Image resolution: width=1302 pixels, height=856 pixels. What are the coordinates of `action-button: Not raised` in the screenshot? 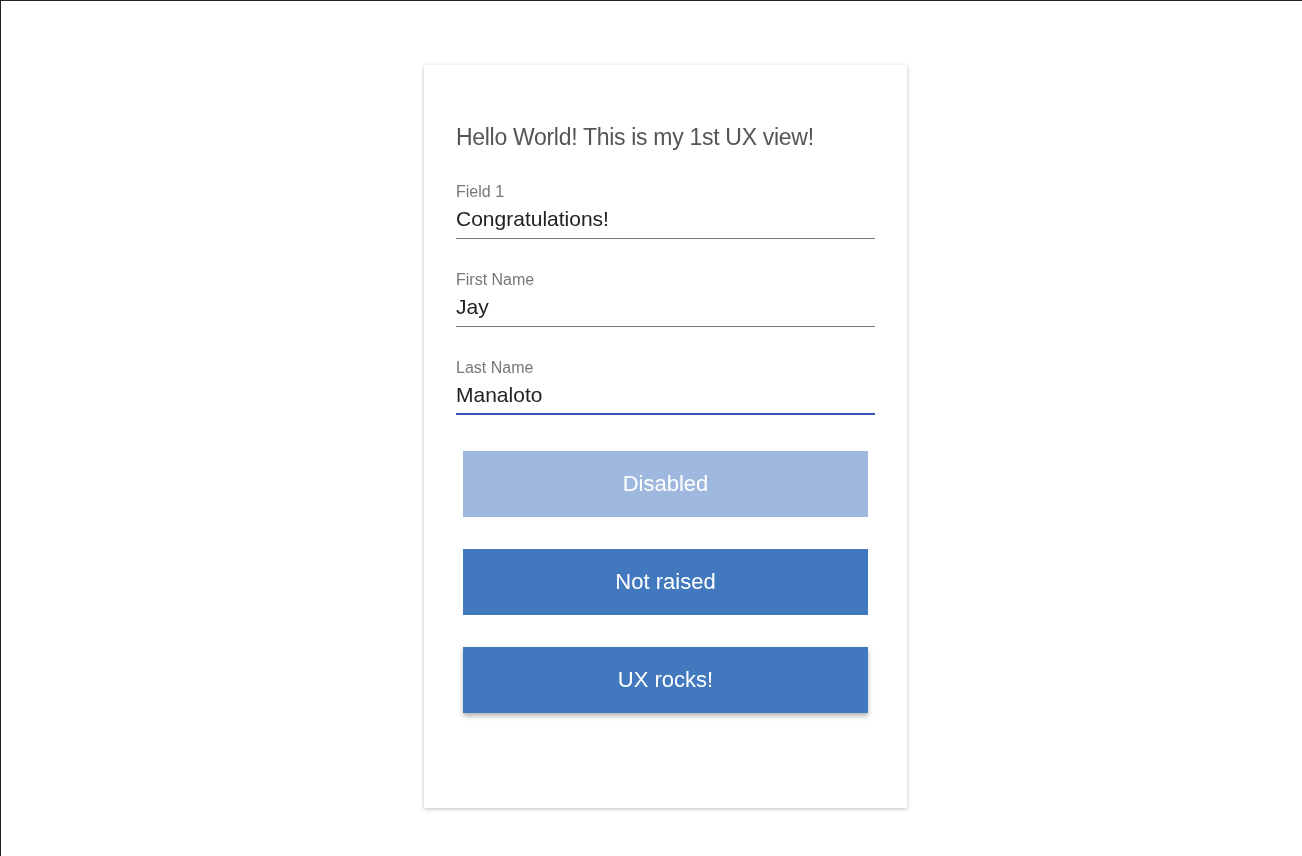 It's located at (665, 582).